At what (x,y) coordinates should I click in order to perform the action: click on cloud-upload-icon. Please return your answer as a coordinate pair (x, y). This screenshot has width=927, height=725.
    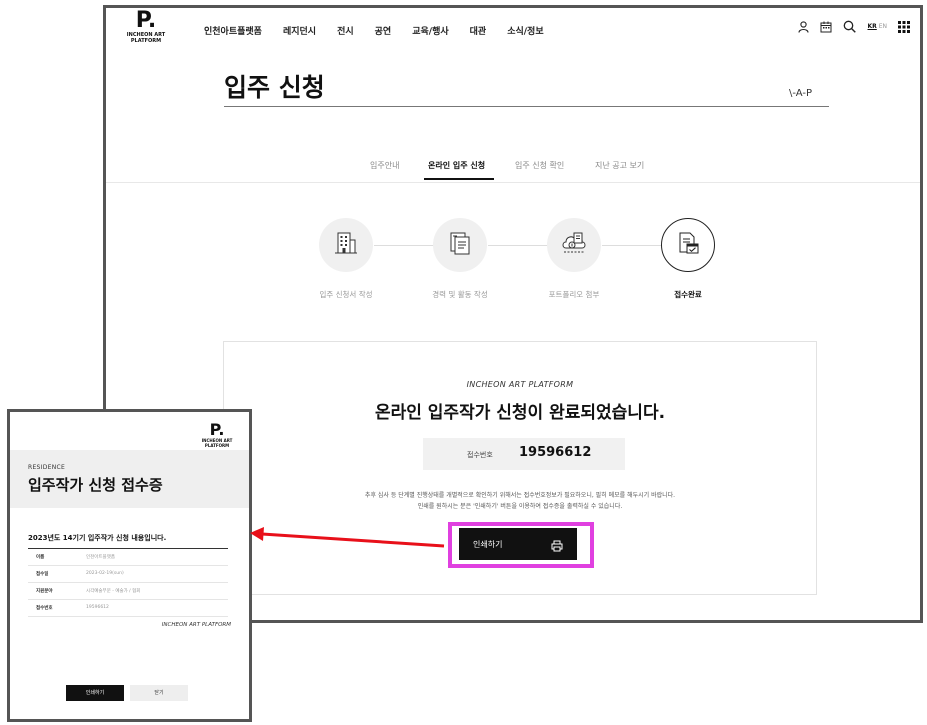
    Looking at the image, I should click on (574, 245).